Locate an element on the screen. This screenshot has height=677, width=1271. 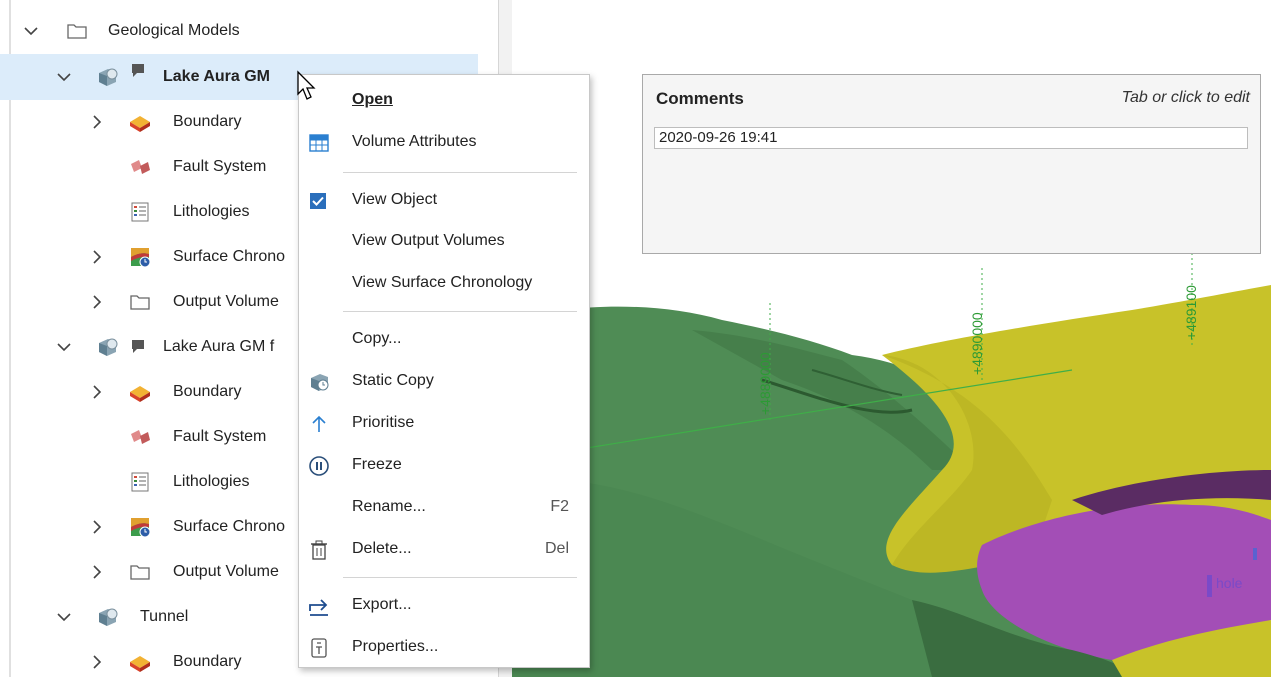
table-icon is located at coordinates (319, 143).